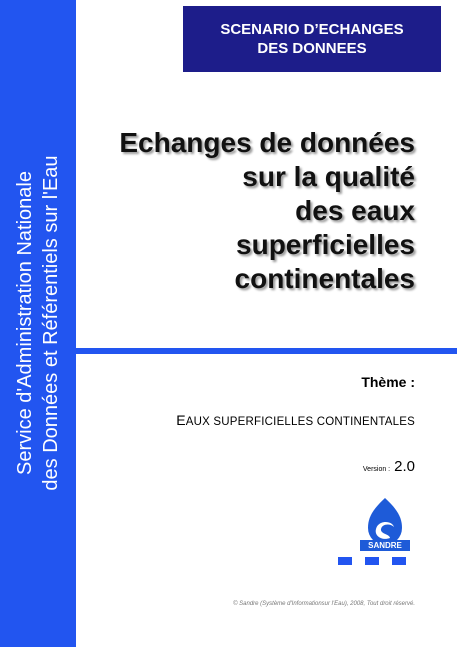 Image resolution: width=457 pixels, height=647 pixels. What do you see at coordinates (312, 39) in the screenshot?
I see `document-type-badge: SCENARIO D’ECHANGES DES DONNEES` at bounding box center [312, 39].